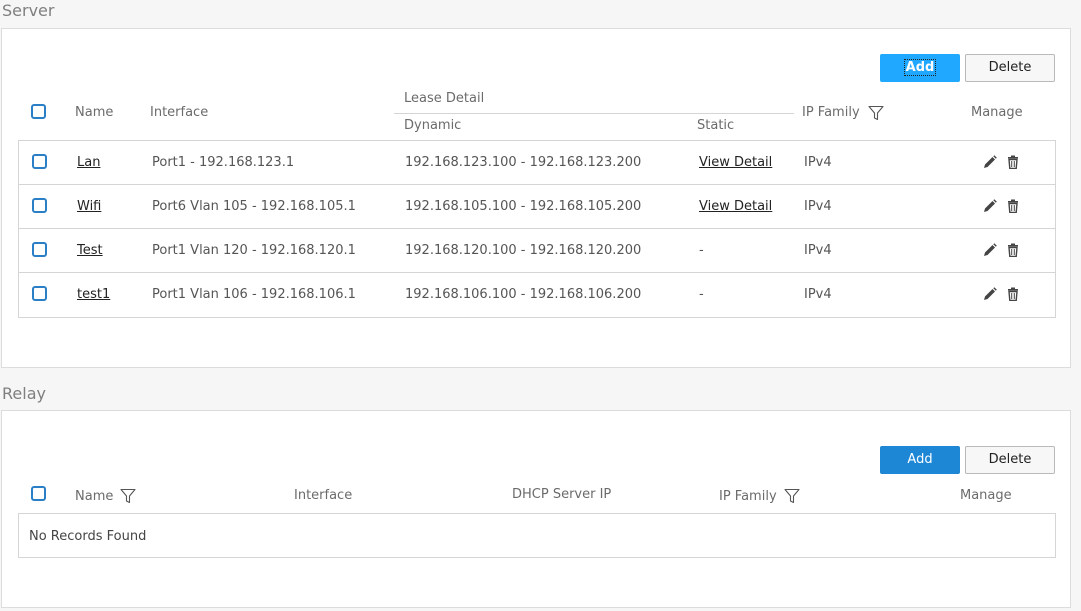  What do you see at coordinates (89, 206) in the screenshot?
I see `row-name-link: Wifi` at bounding box center [89, 206].